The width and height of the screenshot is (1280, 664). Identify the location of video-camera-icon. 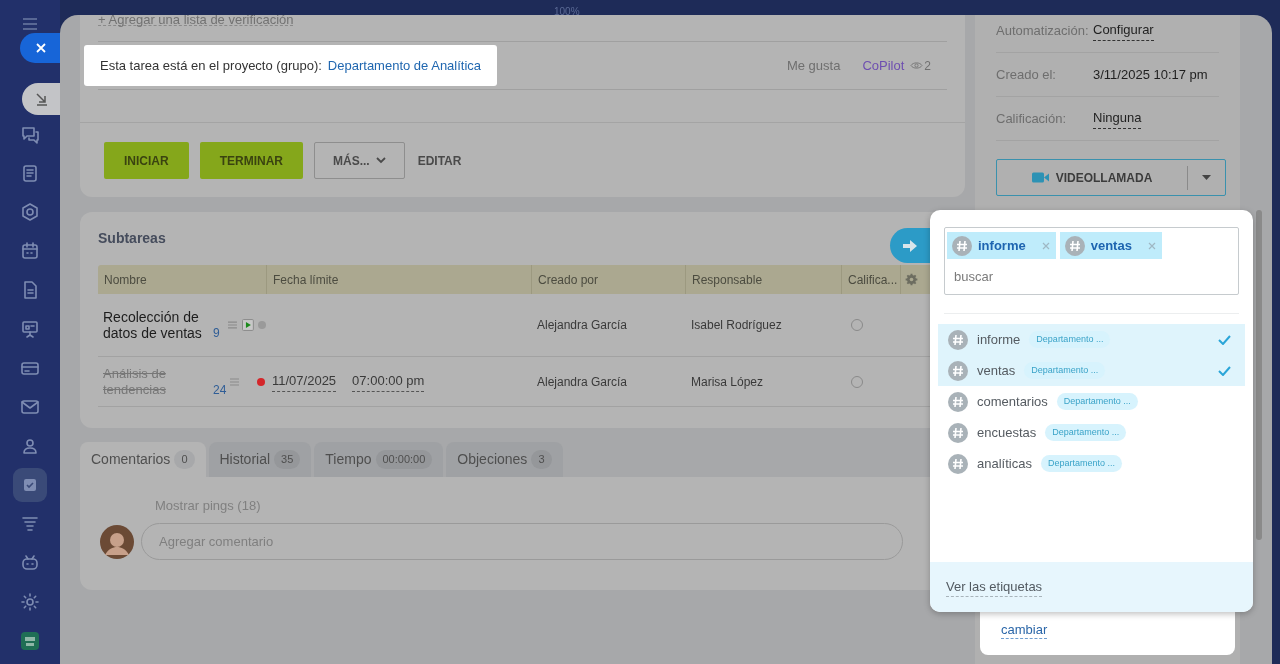
(1040, 177).